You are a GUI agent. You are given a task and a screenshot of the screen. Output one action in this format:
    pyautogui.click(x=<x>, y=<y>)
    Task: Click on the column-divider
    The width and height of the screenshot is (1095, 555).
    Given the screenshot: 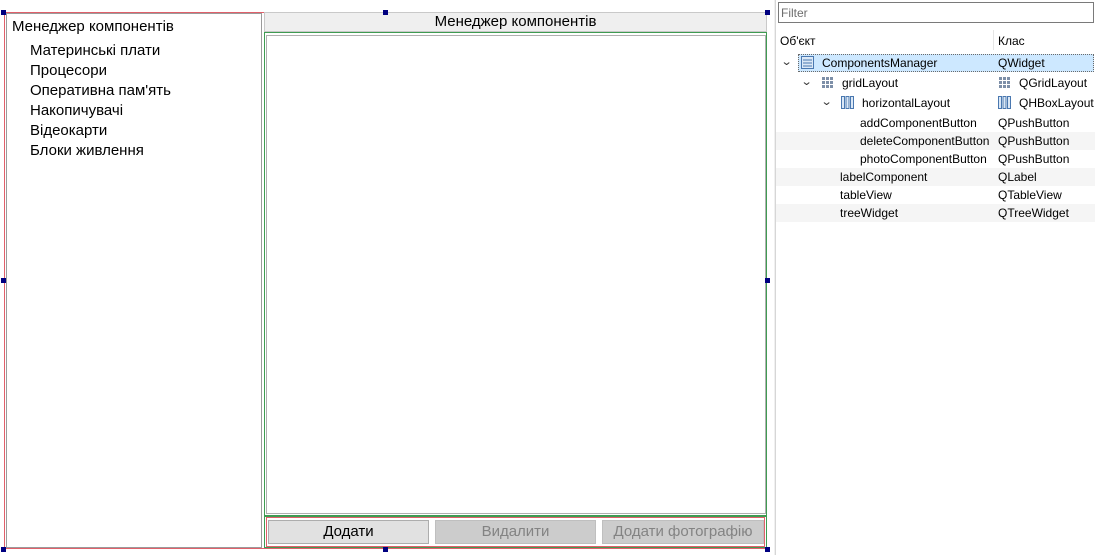 What is the action you would take?
    pyautogui.click(x=993, y=40)
    